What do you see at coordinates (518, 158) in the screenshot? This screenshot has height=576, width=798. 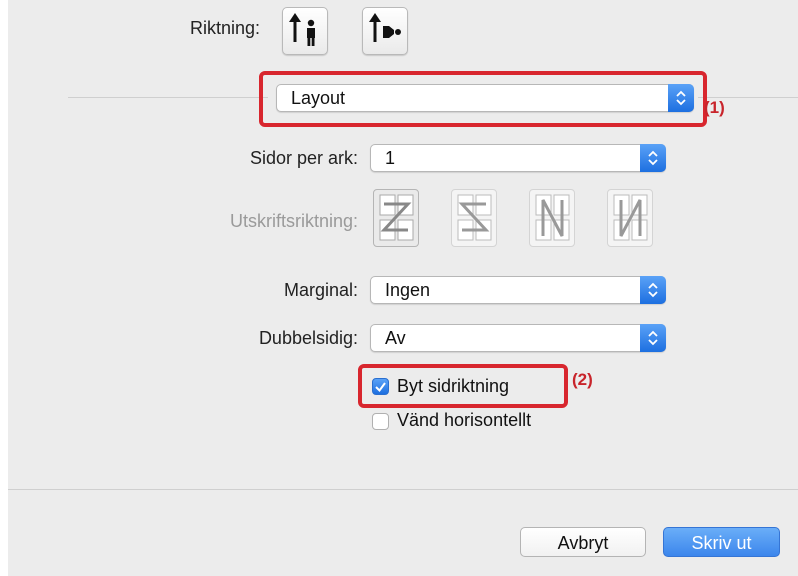 I see `pages-per-sheet-select: 1` at bounding box center [518, 158].